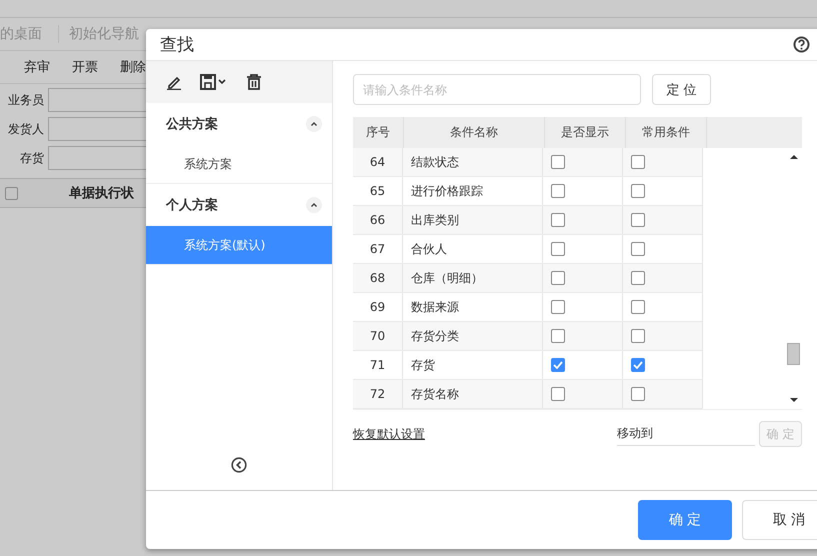 Image resolution: width=817 pixels, height=556 pixels. I want to click on restore-defaults-link: 恢复默认设置, so click(389, 434).